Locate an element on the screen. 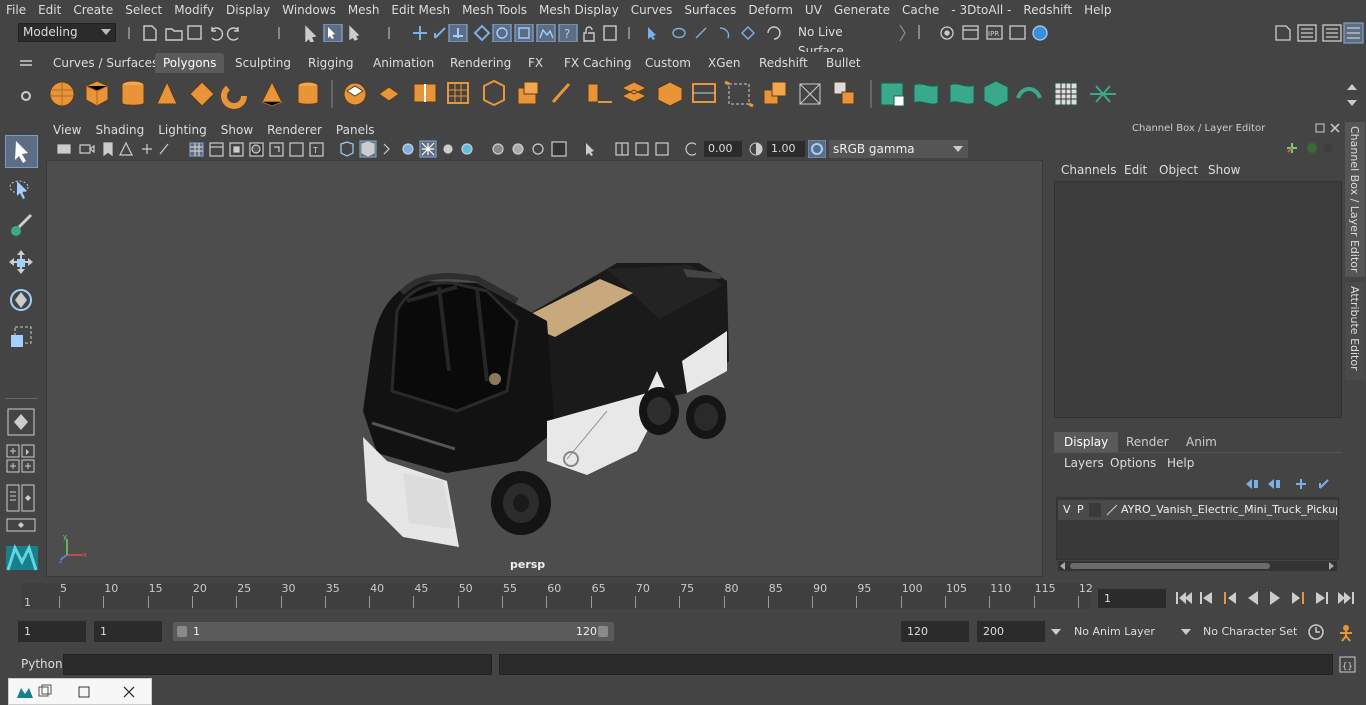 The height and width of the screenshot is (705, 1366). shelf-tab-bullet: Bullet is located at coordinates (843, 63).